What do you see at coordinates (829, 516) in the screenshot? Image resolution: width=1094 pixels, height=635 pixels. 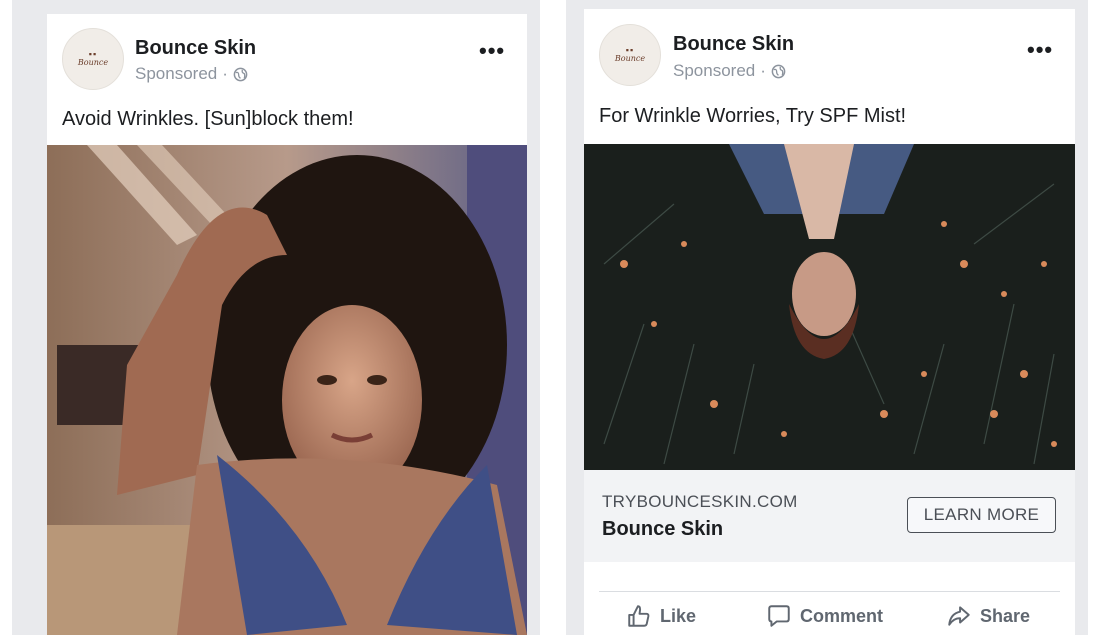 I see `link-preview-bar: TRYBOUNCESKIN.COM Bounce Skin LEARN MORE` at bounding box center [829, 516].